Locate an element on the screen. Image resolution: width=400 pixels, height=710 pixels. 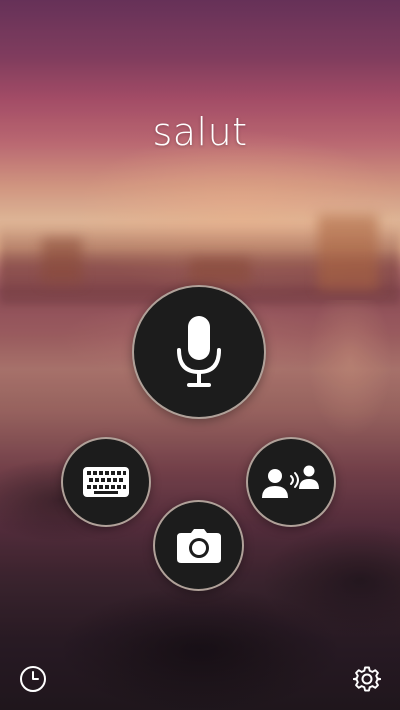
keyboard-icon is located at coordinates (106, 482).